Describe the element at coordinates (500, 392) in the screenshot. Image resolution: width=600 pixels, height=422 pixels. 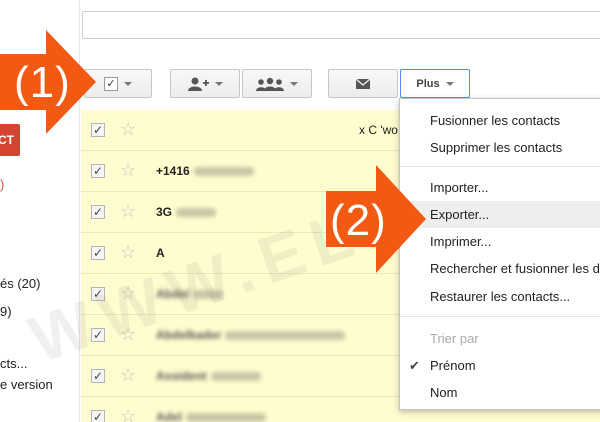
I see `menu-item-sort-lastname: Nom` at that location.